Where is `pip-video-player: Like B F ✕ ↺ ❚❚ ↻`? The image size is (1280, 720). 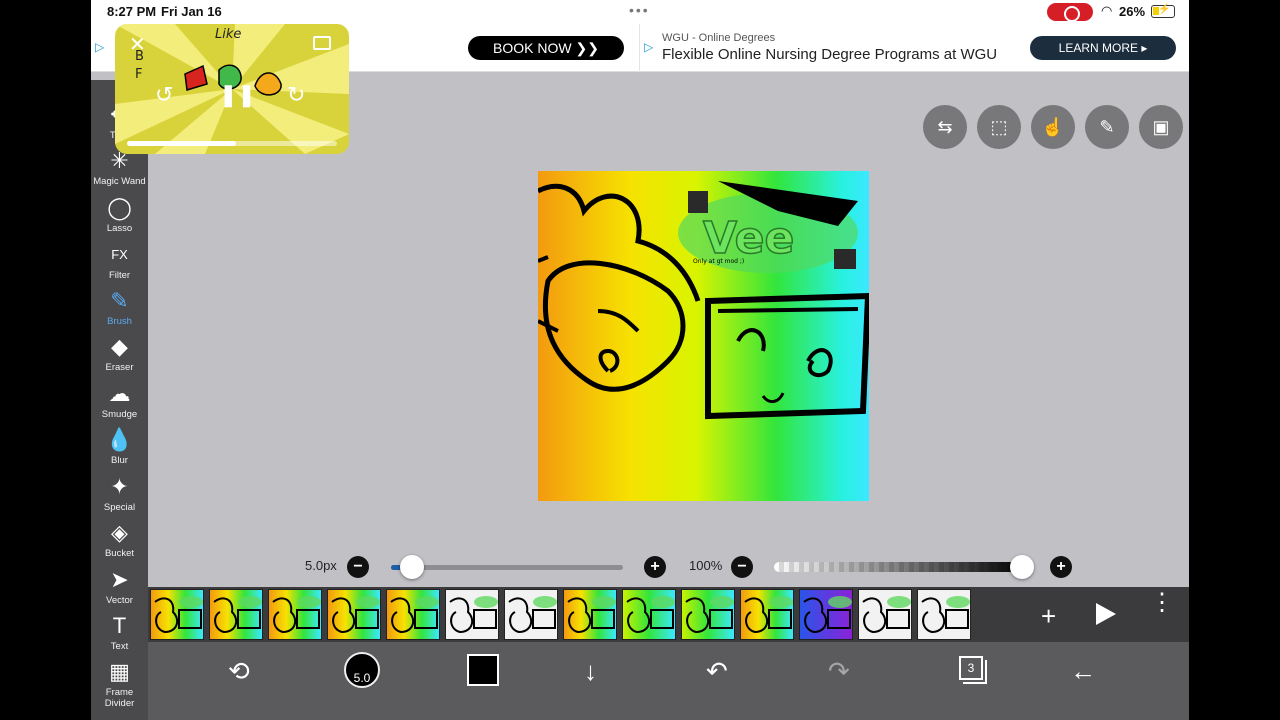
pip-video-player: Like B F ✕ ↺ ❚❚ ↻ is located at coordinates (232, 89).